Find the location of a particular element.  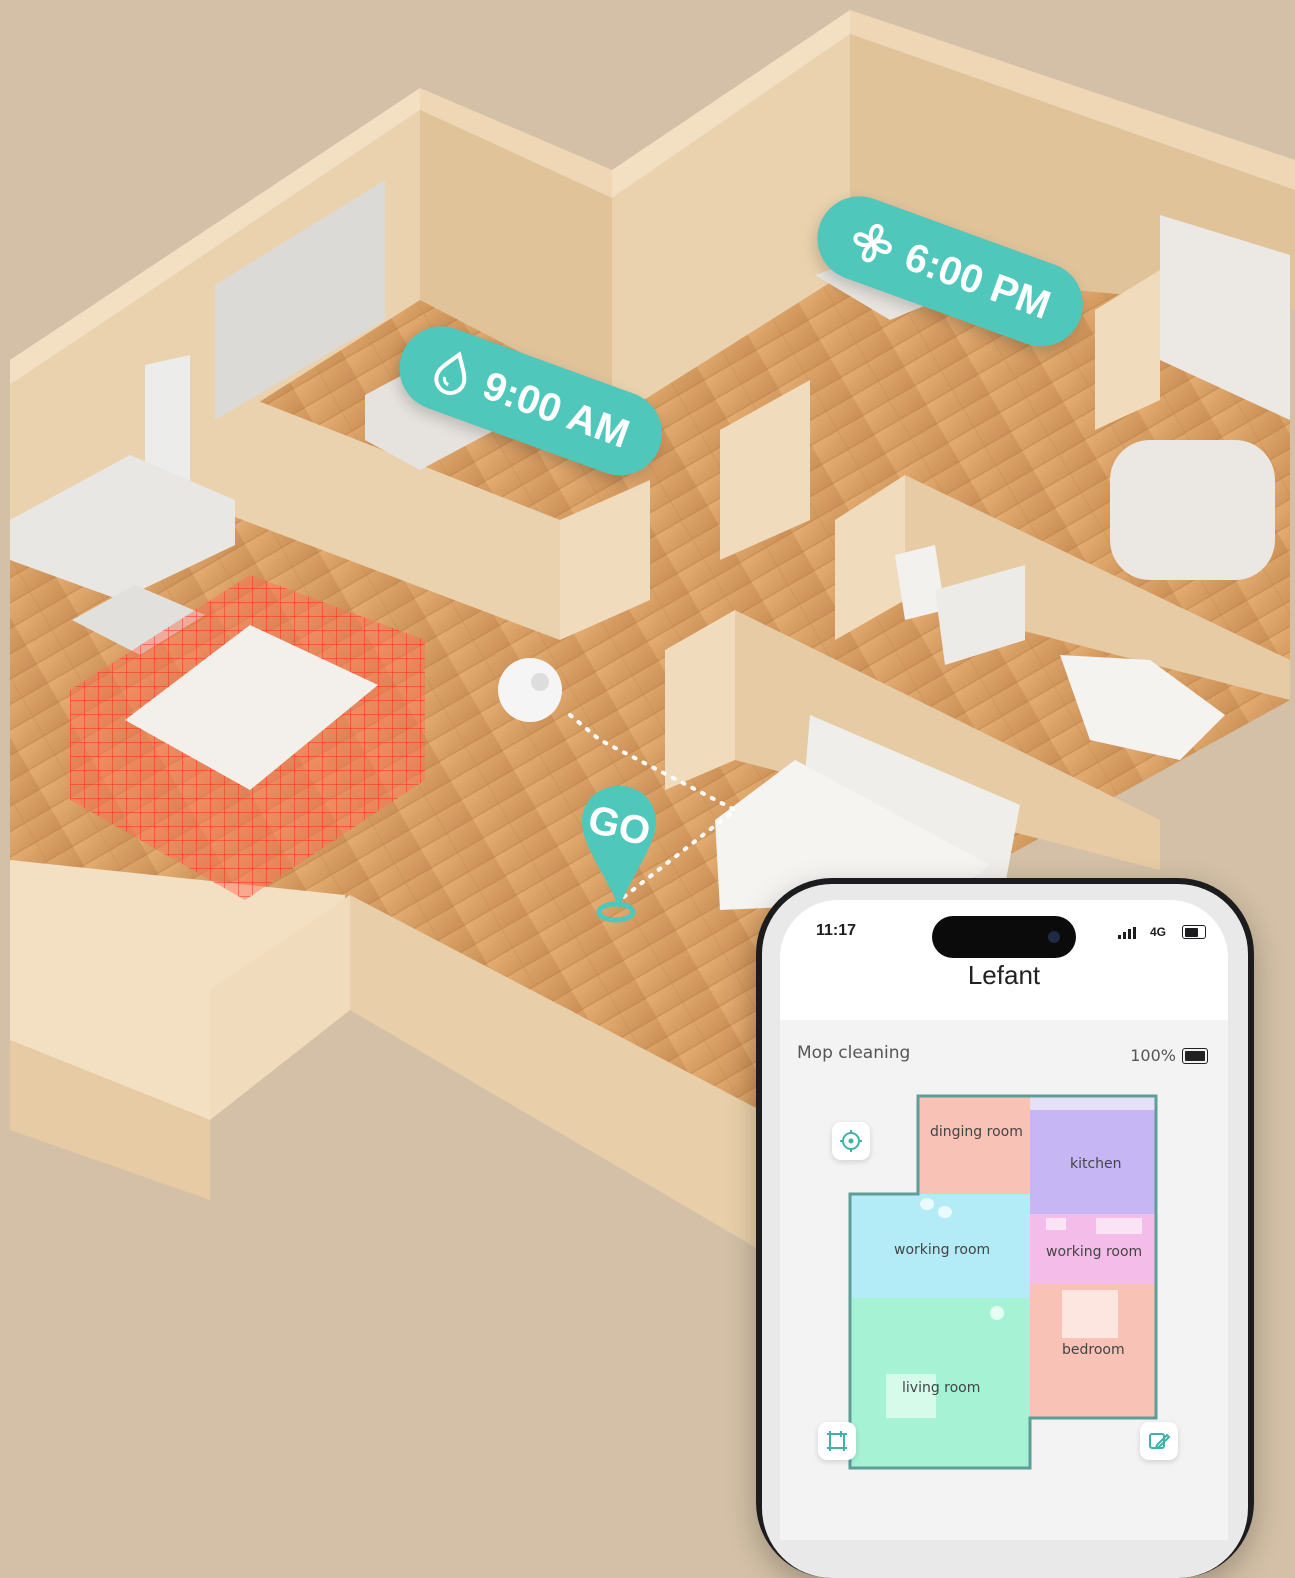

locate-button is located at coordinates (851, 1141).